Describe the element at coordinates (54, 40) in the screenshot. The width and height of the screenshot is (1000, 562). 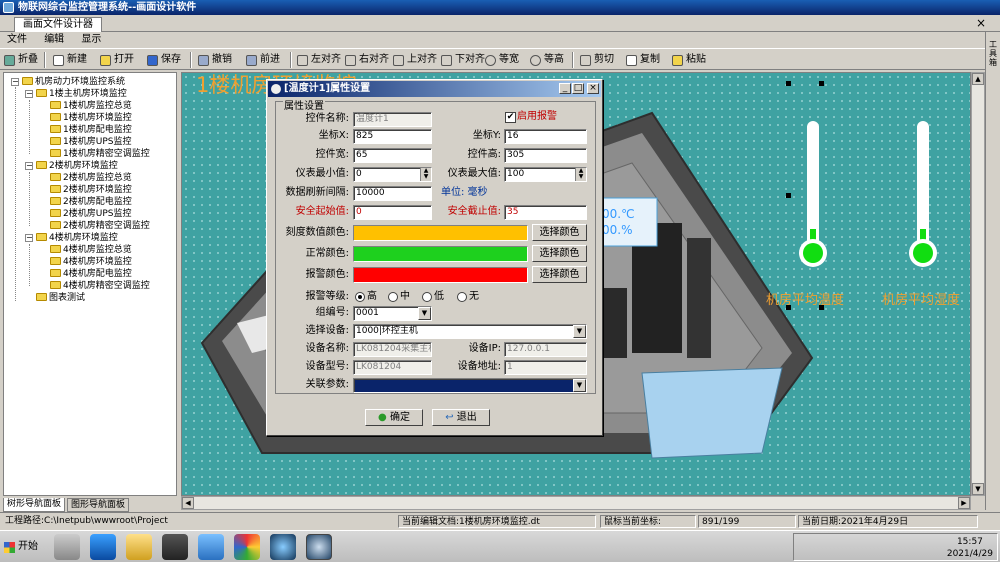
I see `menu-edit: 编辑` at that location.